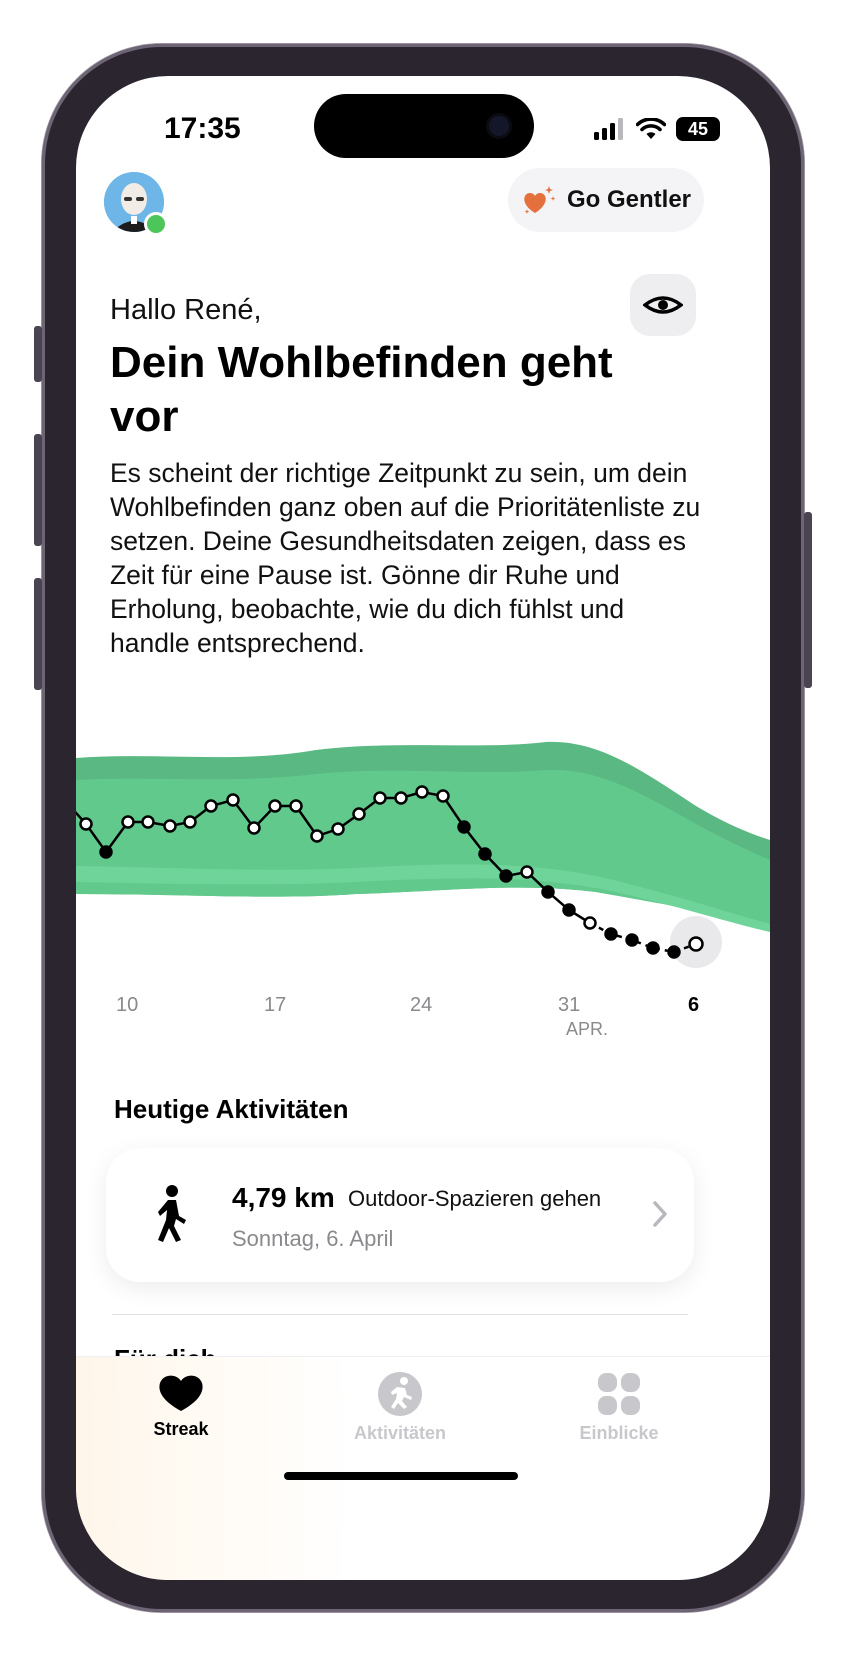 The height and width of the screenshot is (1656, 846). I want to click on action-button, so click(38, 354).